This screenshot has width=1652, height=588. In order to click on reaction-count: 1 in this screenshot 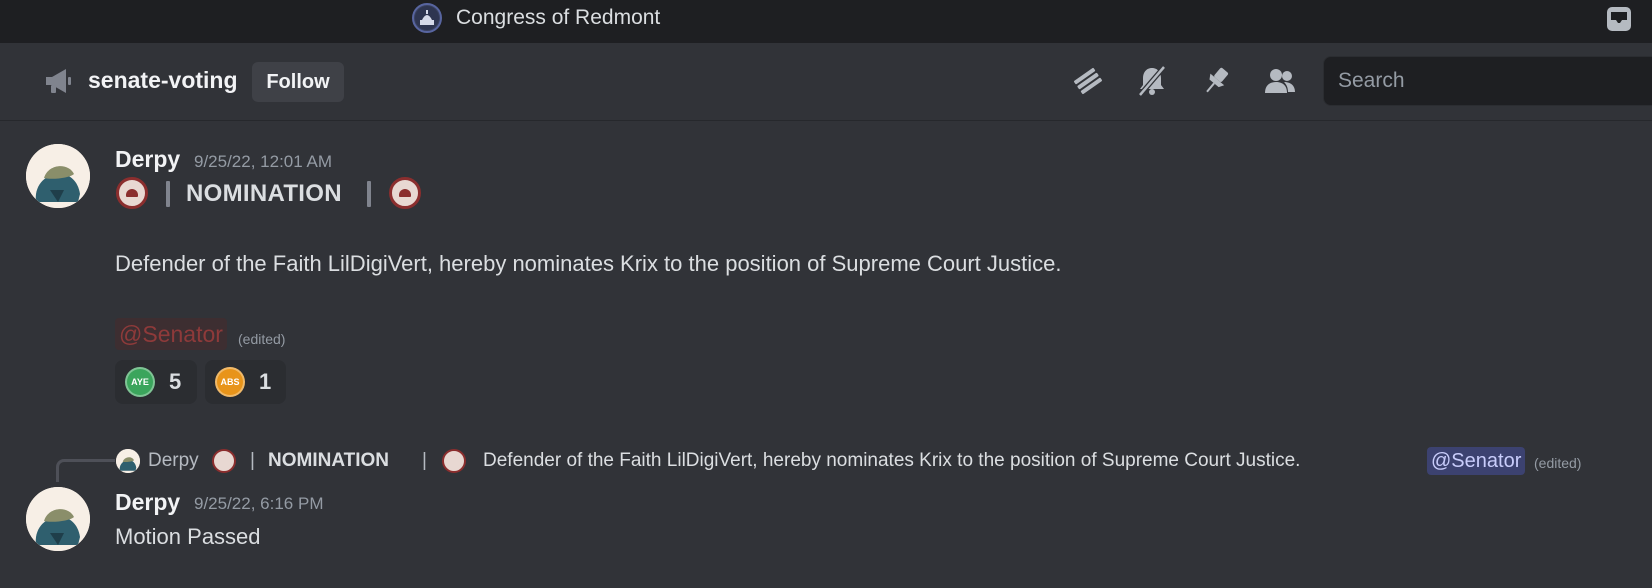, I will do `click(265, 381)`.